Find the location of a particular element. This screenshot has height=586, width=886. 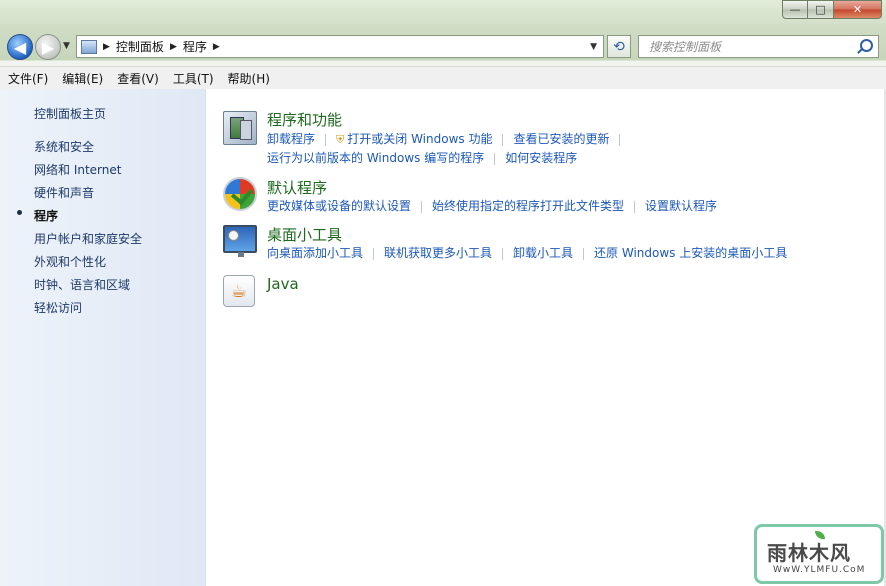

navigation-bar: ◀ ▶ ▼ ▶ 控制面板 ▶ 程序 ▶ ▼ ⟲ is located at coordinates (443, 47).